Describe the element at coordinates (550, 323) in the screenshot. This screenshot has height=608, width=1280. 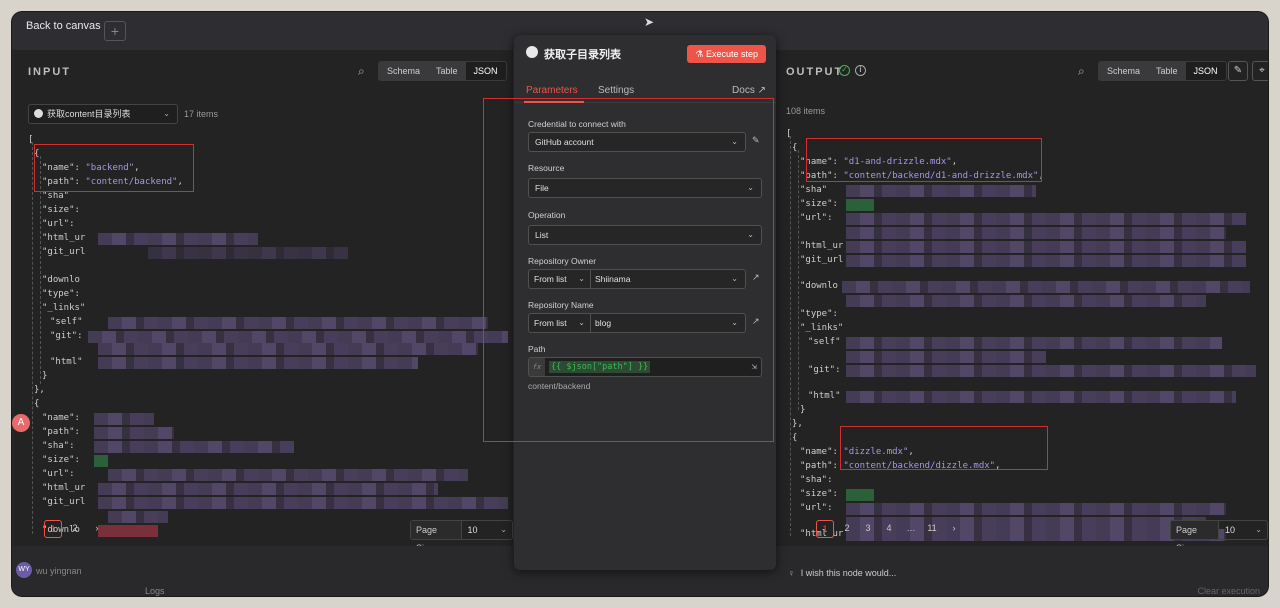
I see `repo-mode-value: From list` at that location.